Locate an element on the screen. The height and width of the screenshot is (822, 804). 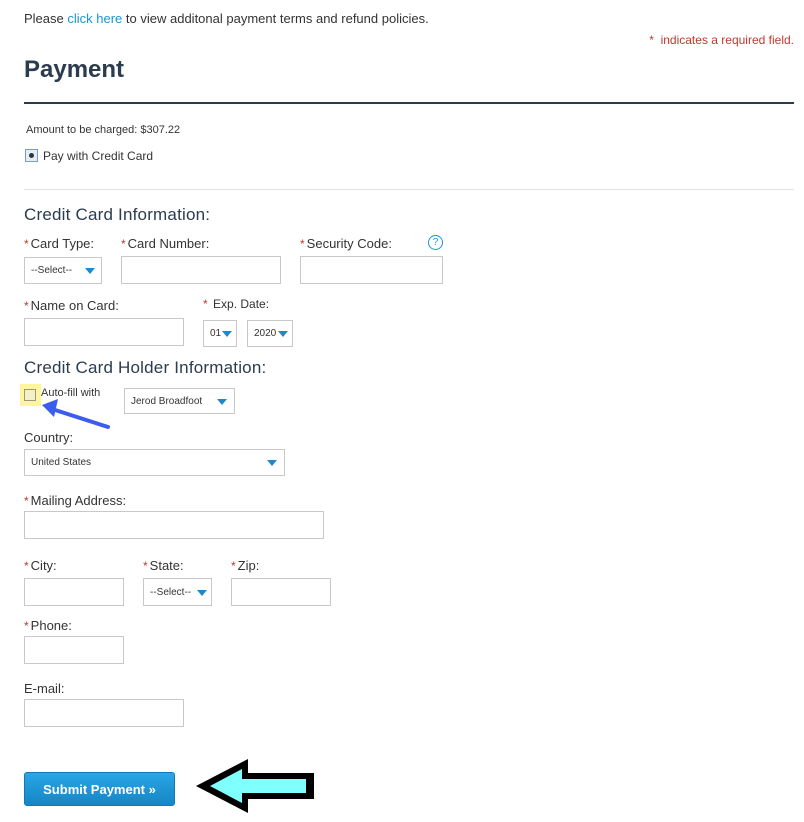
email-input is located at coordinates (104, 713).